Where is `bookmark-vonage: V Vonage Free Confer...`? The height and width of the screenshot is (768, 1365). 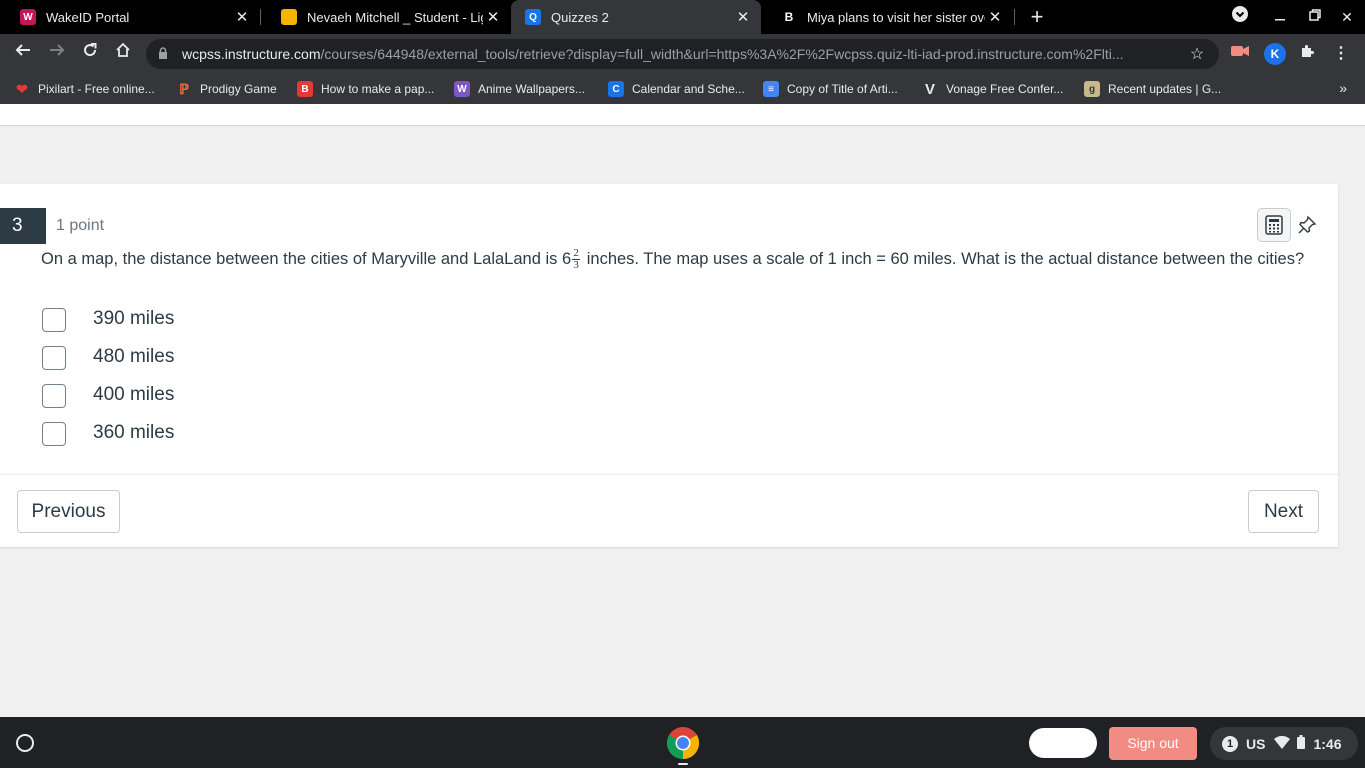
bookmark-vonage: V Vonage Free Confer... is located at coordinates (992, 89).